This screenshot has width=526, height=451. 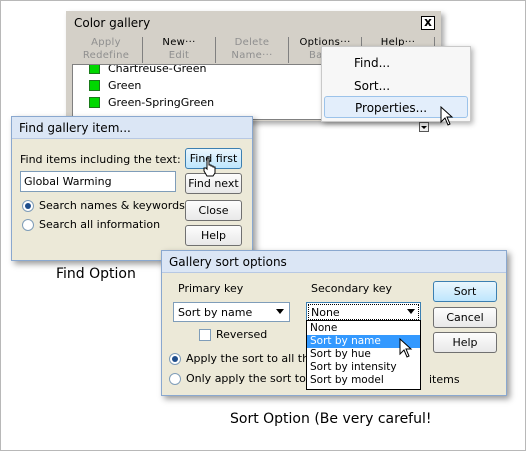 What do you see at coordinates (98, 181) in the screenshot?
I see `find-text-input: Global Warming` at bounding box center [98, 181].